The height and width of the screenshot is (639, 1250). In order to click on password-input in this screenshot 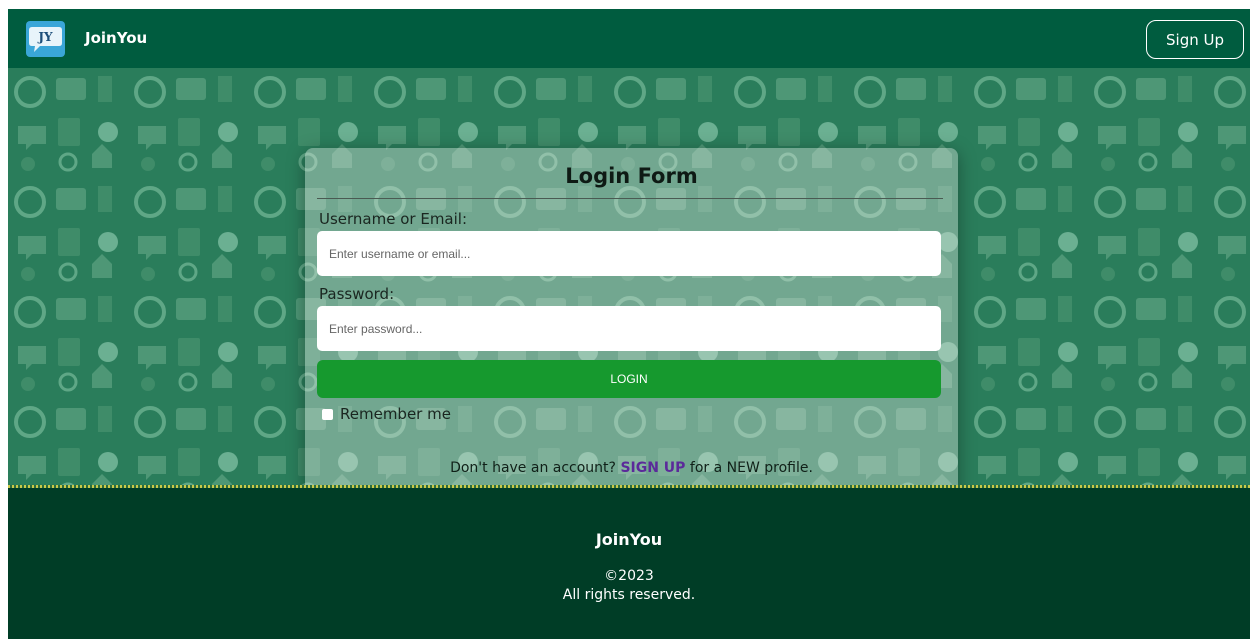, I will do `click(629, 328)`.